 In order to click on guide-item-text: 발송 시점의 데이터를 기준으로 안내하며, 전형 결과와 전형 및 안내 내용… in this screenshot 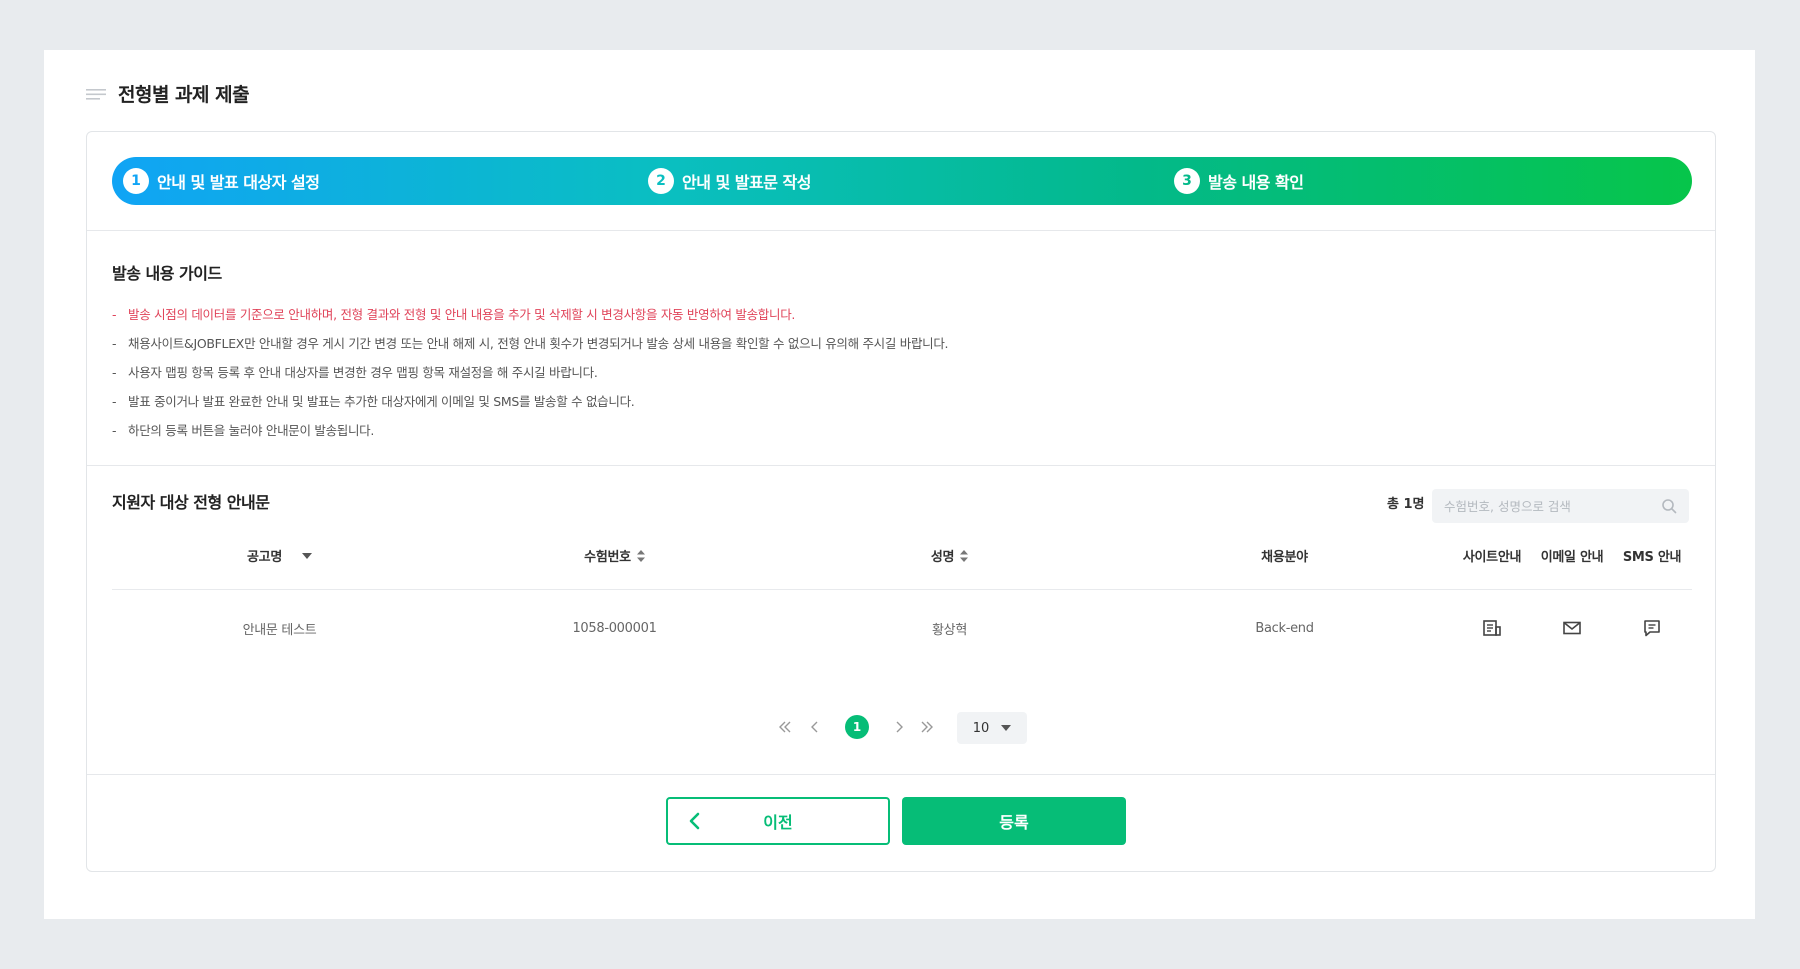, I will do `click(462, 314)`.